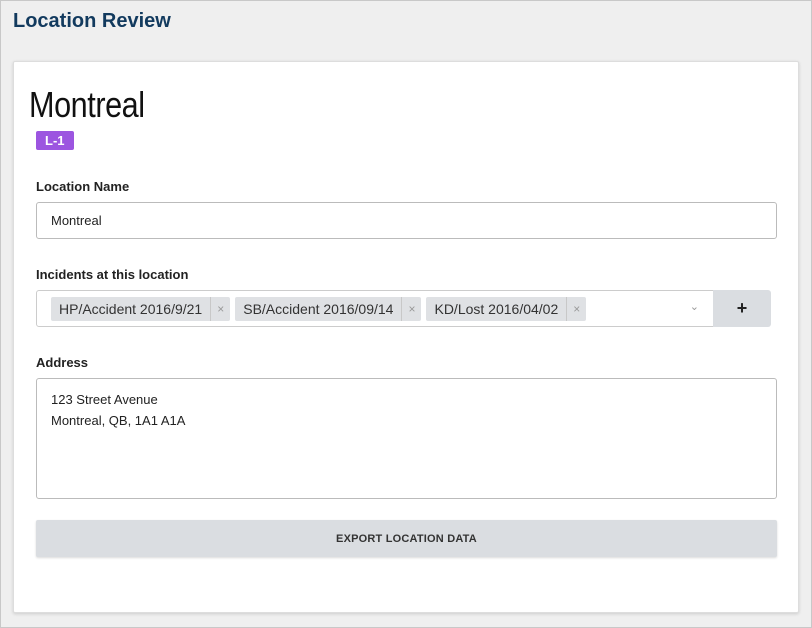  Describe the element at coordinates (55, 140) in the screenshot. I see `record-id-badge: L-1` at that location.